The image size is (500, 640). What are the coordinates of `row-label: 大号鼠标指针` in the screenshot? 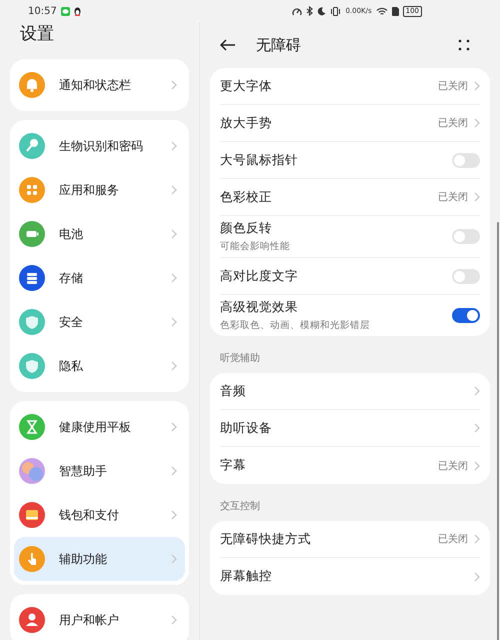 It's located at (259, 160).